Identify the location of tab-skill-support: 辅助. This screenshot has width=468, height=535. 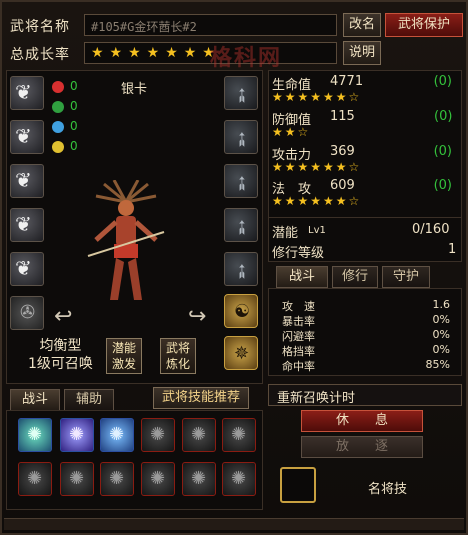
(89, 400).